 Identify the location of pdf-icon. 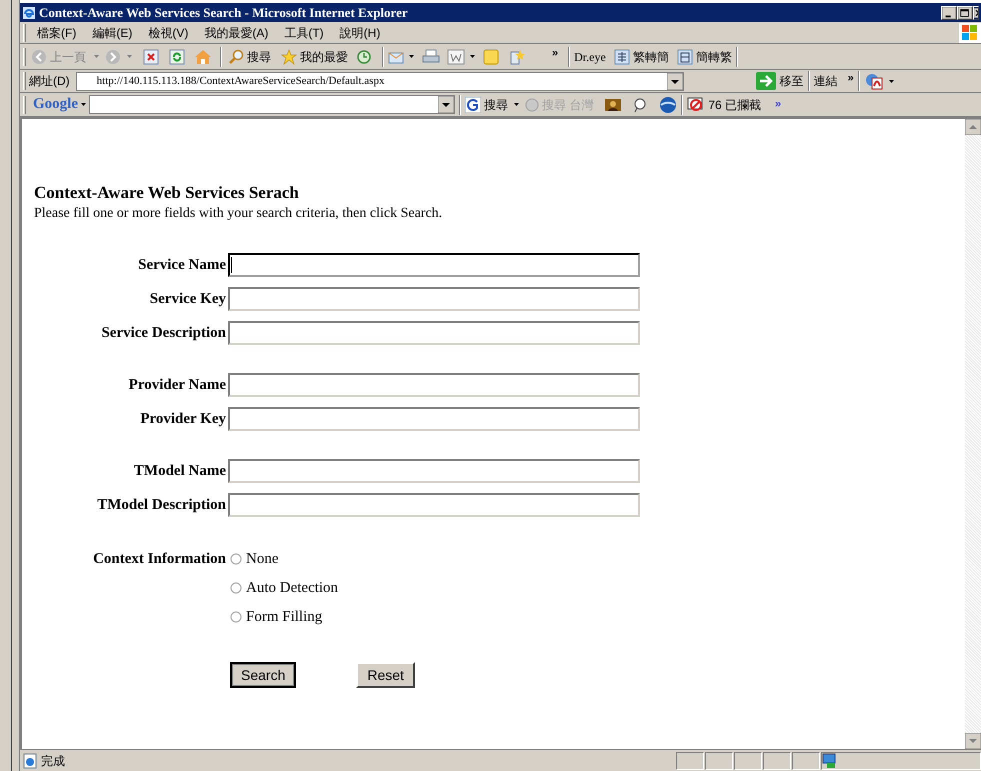
(874, 81).